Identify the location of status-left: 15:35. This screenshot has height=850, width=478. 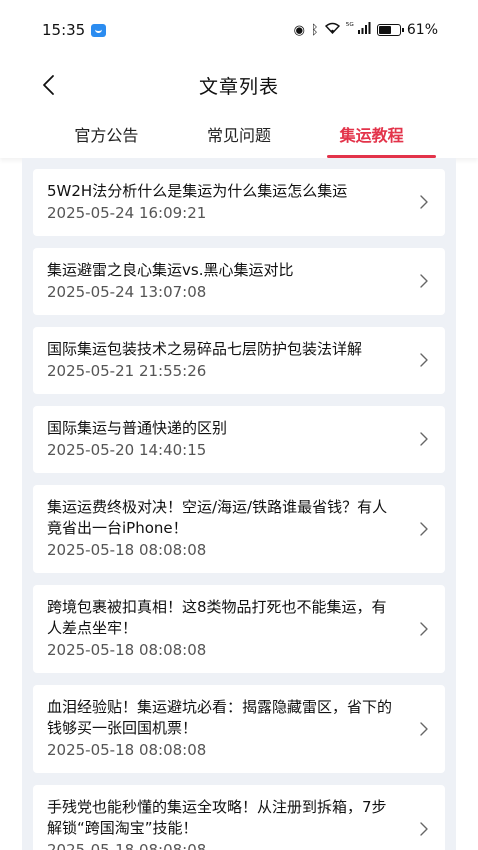
(74, 30).